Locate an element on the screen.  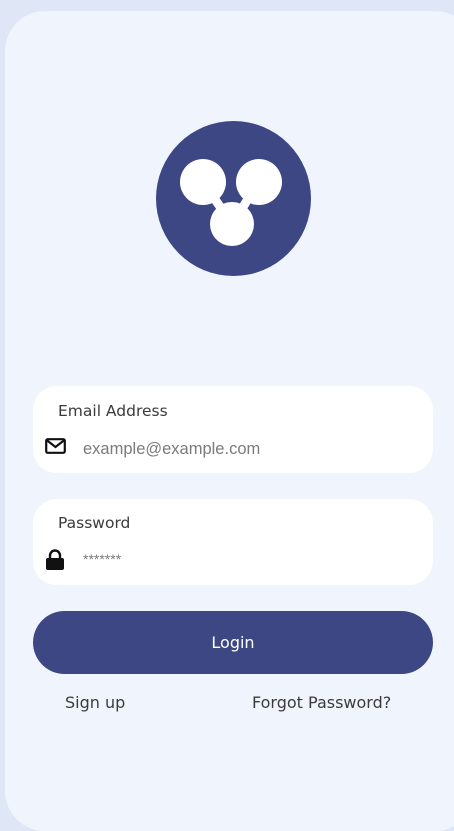
sign-up-link: Sign up is located at coordinates (95, 702).